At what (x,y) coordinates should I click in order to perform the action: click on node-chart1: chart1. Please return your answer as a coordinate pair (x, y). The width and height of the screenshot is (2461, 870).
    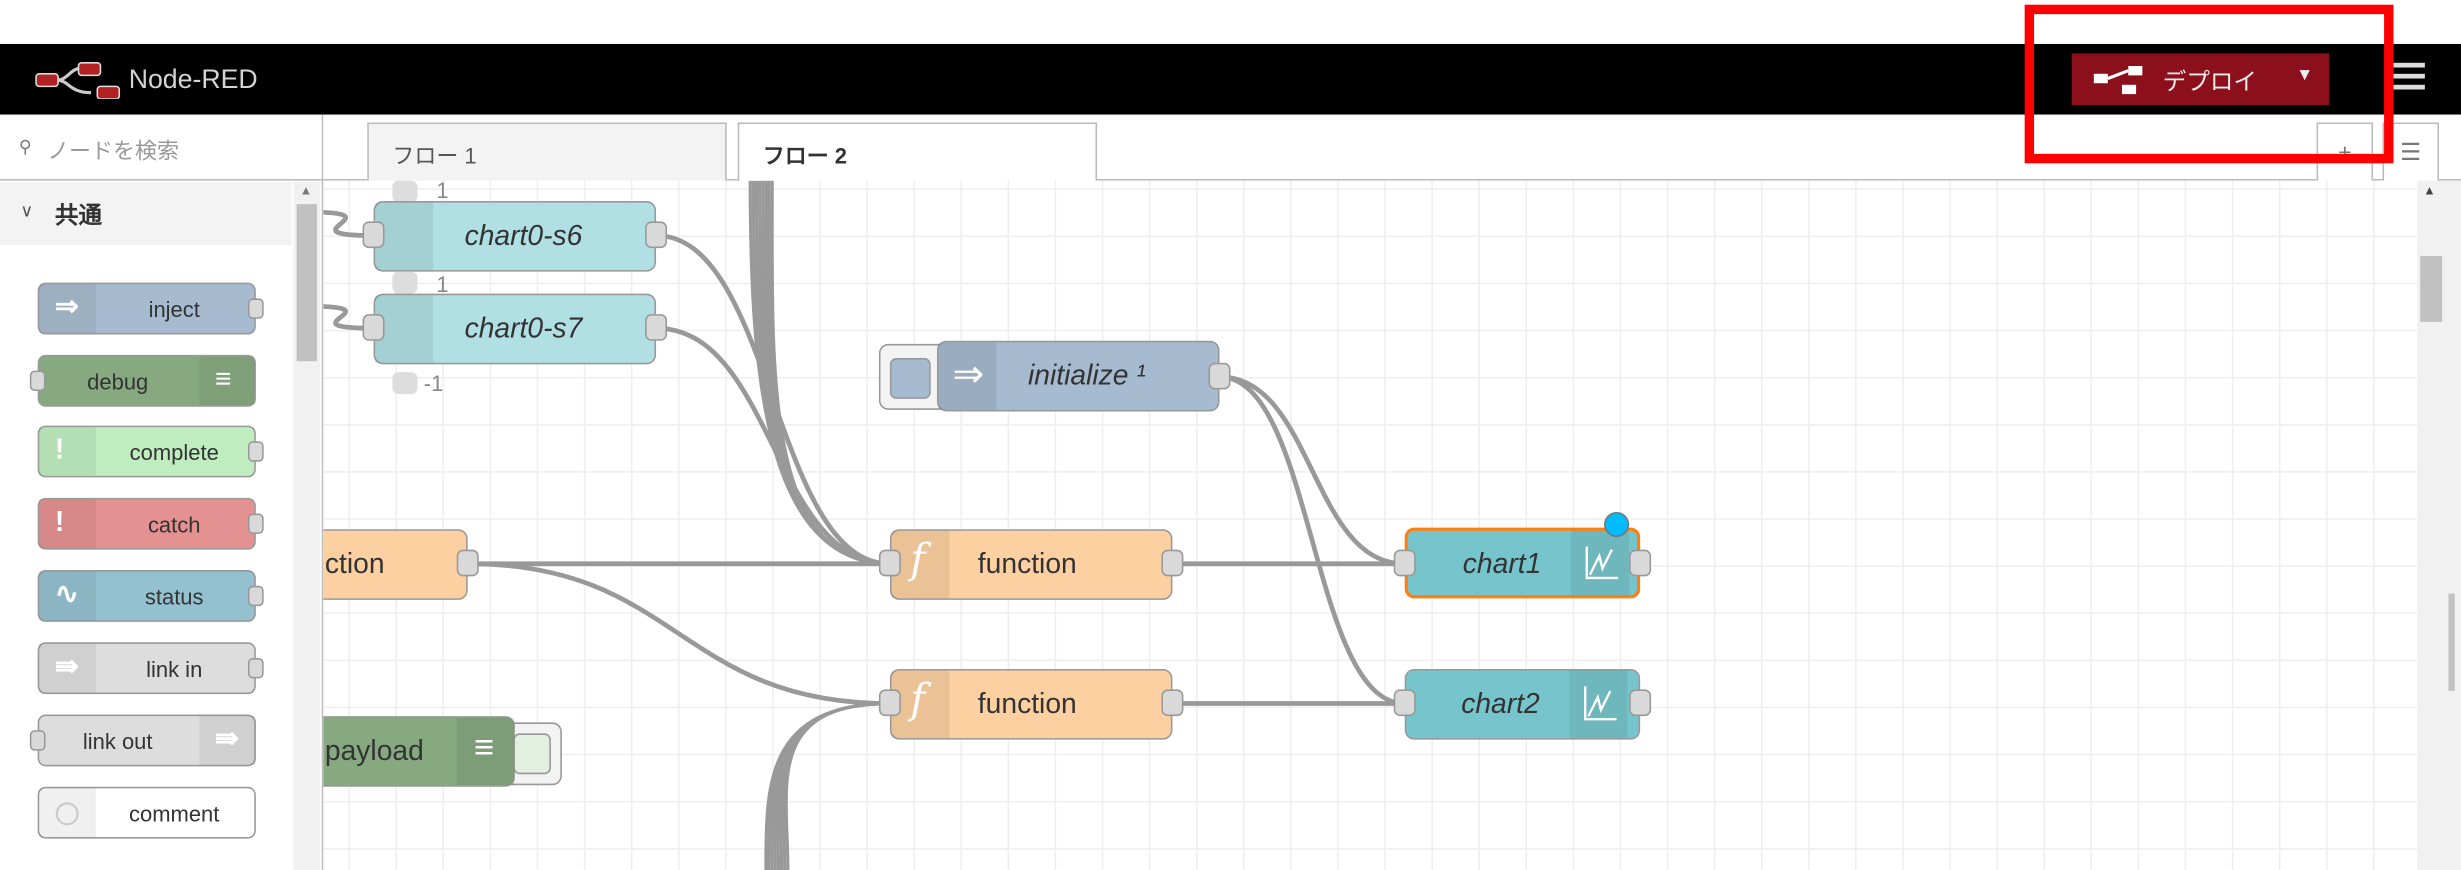
    Looking at the image, I should click on (1522, 563).